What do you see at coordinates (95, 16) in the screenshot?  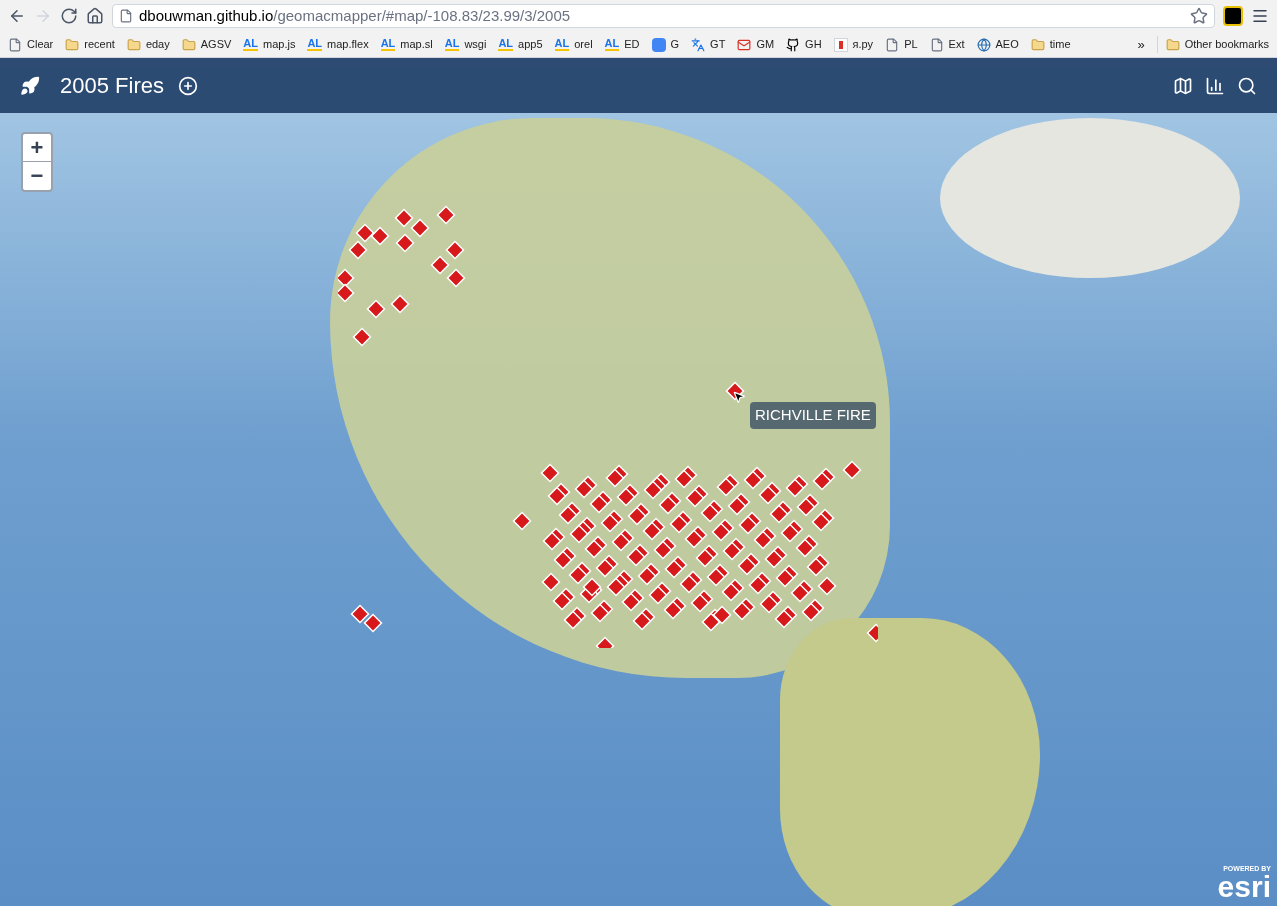 I see `home-button` at bounding box center [95, 16].